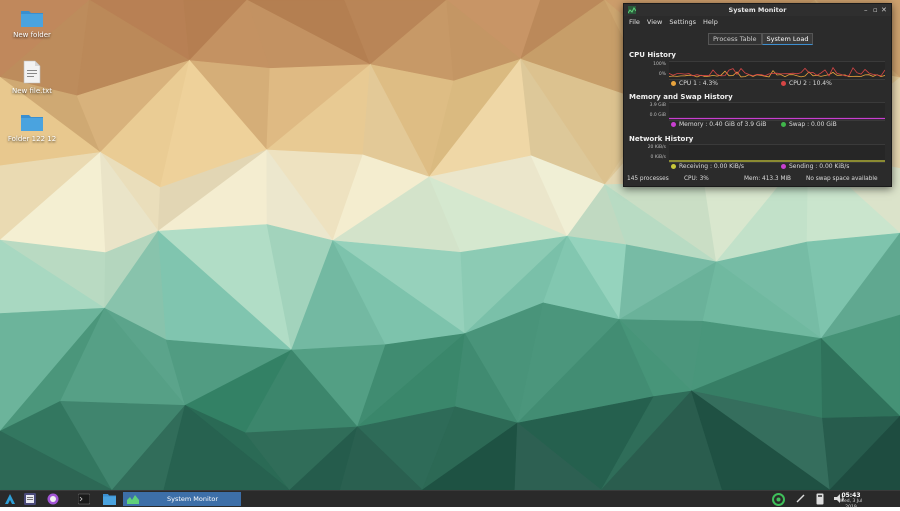  I want to click on receiving-legend: Receiving : 0.00 KiB/s, so click(707, 166).